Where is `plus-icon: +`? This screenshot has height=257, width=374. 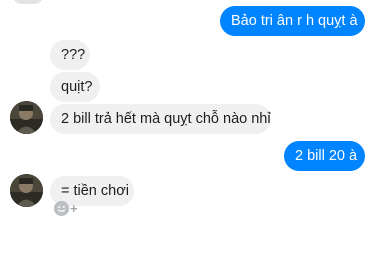 plus-icon: + is located at coordinates (74, 208).